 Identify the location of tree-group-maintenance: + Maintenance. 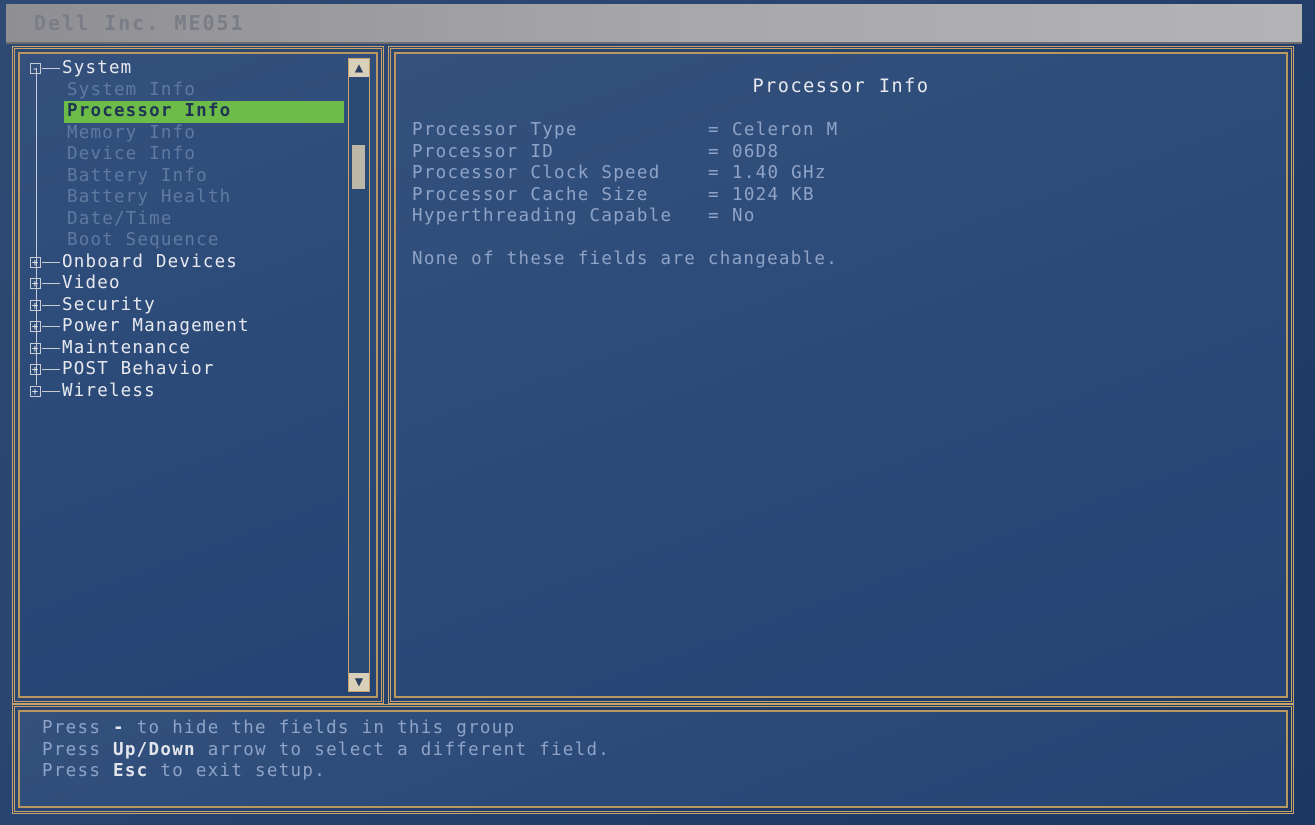
(193, 349).